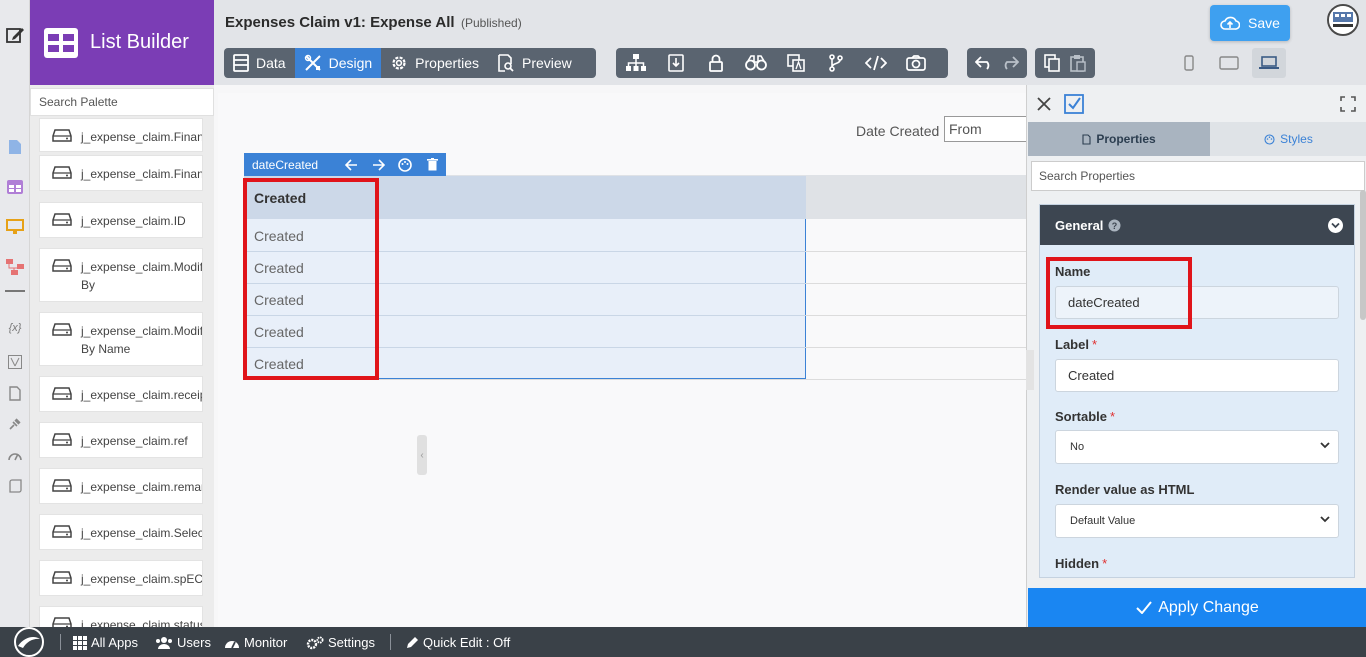 This screenshot has height=657, width=1366. Describe the element at coordinates (422, 455) in the screenshot. I see `palette-collapse-handle: ‹` at that location.